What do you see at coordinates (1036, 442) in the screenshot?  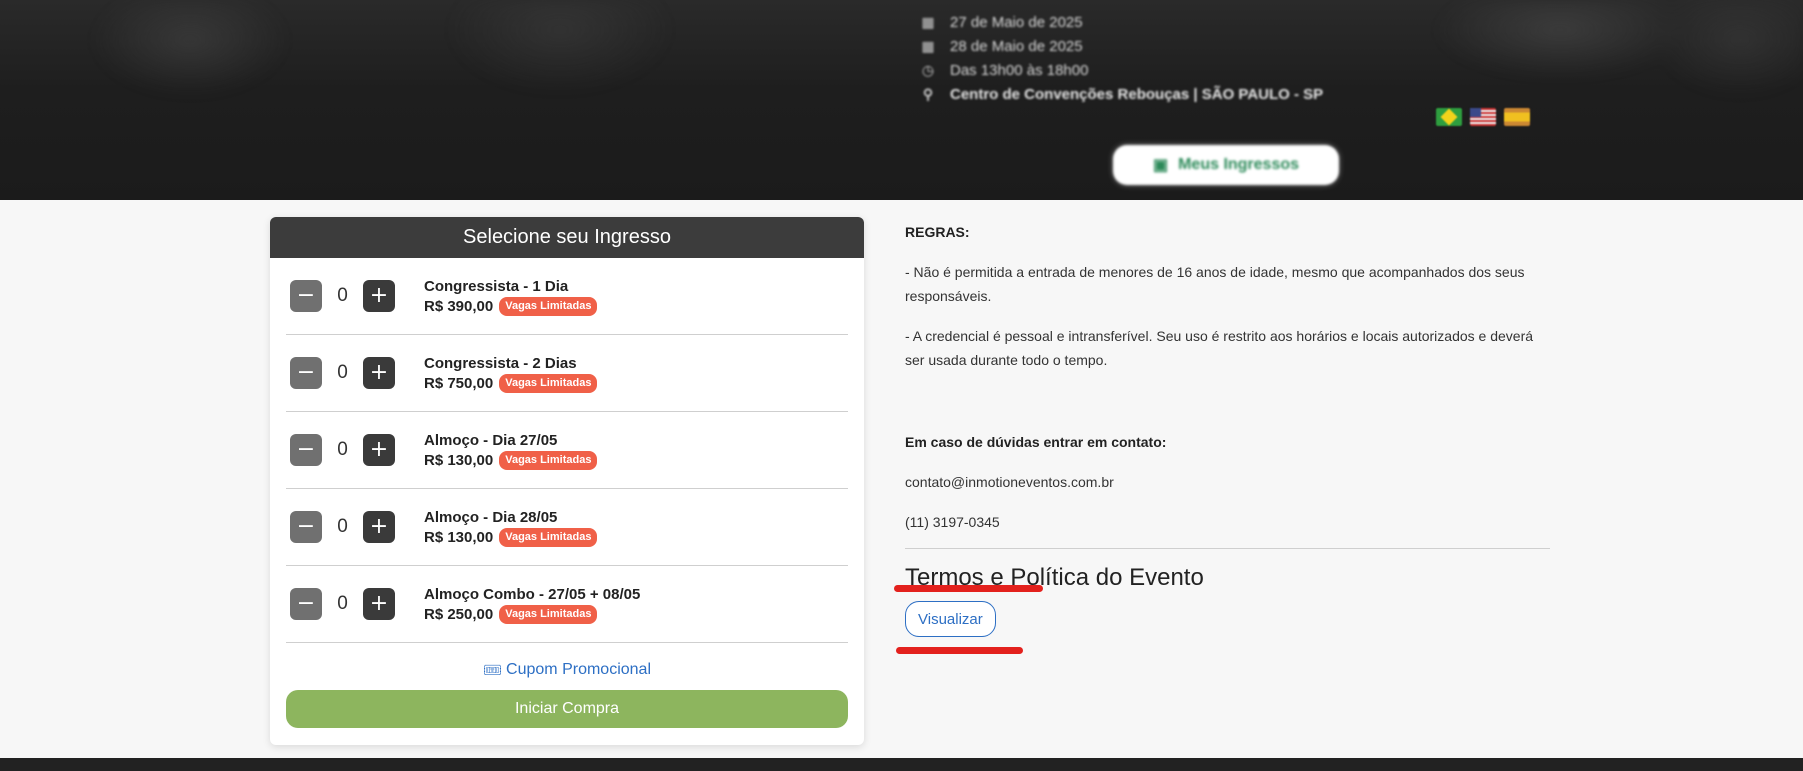 I see `contact-title: Em caso de dúvidas entrar em contato:` at bounding box center [1036, 442].